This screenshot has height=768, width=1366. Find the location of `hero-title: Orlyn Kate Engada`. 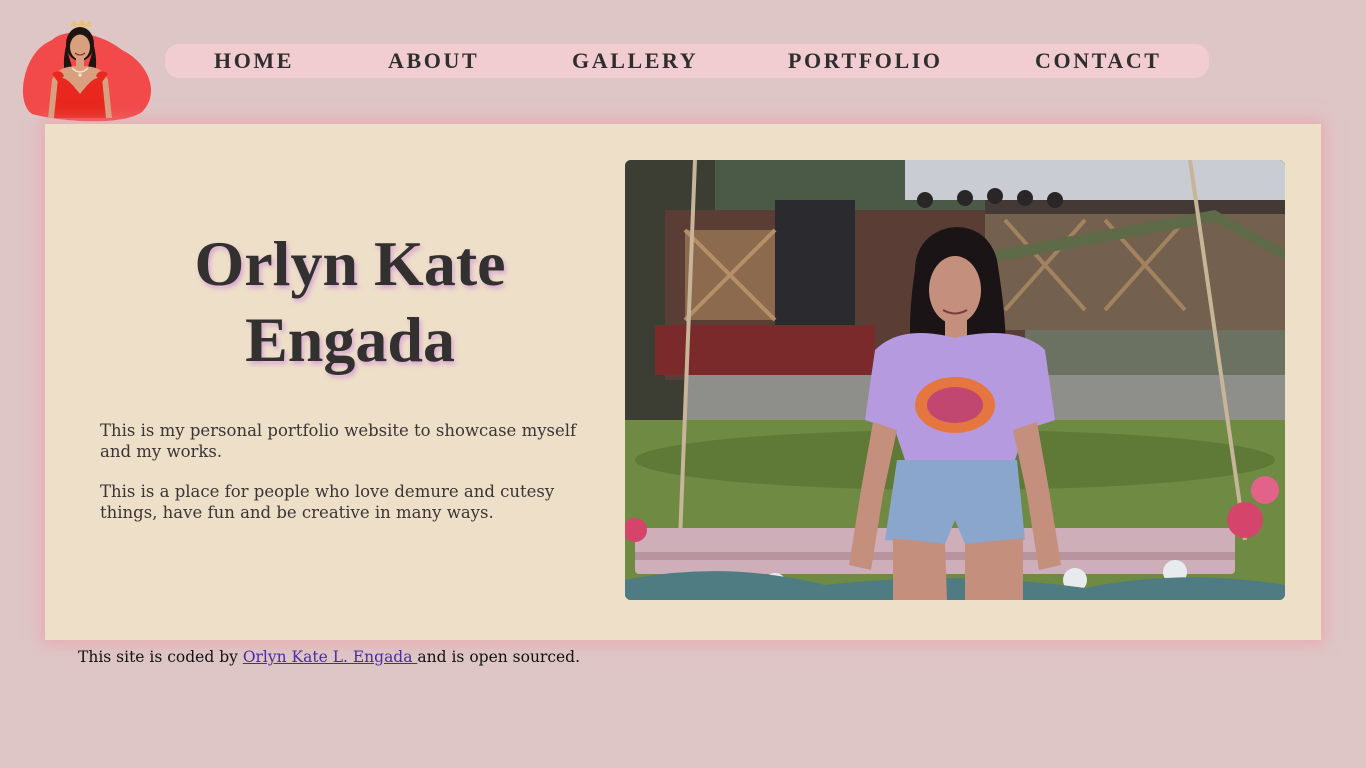

hero-title: Orlyn Kate Engada is located at coordinates (350, 301).